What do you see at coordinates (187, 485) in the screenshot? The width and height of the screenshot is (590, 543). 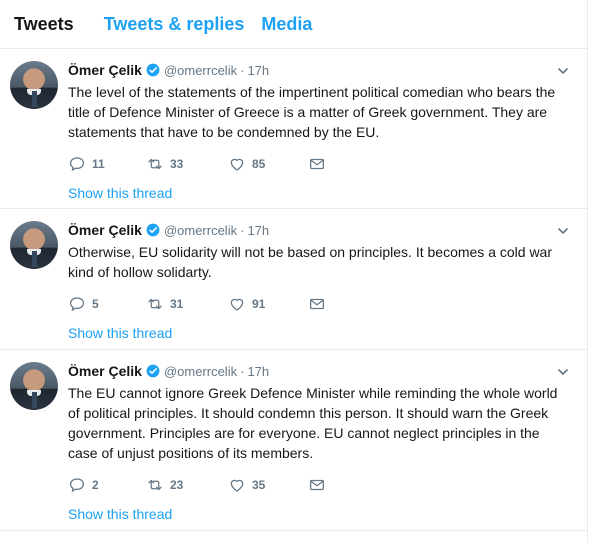 I see `retweet-button: 23` at bounding box center [187, 485].